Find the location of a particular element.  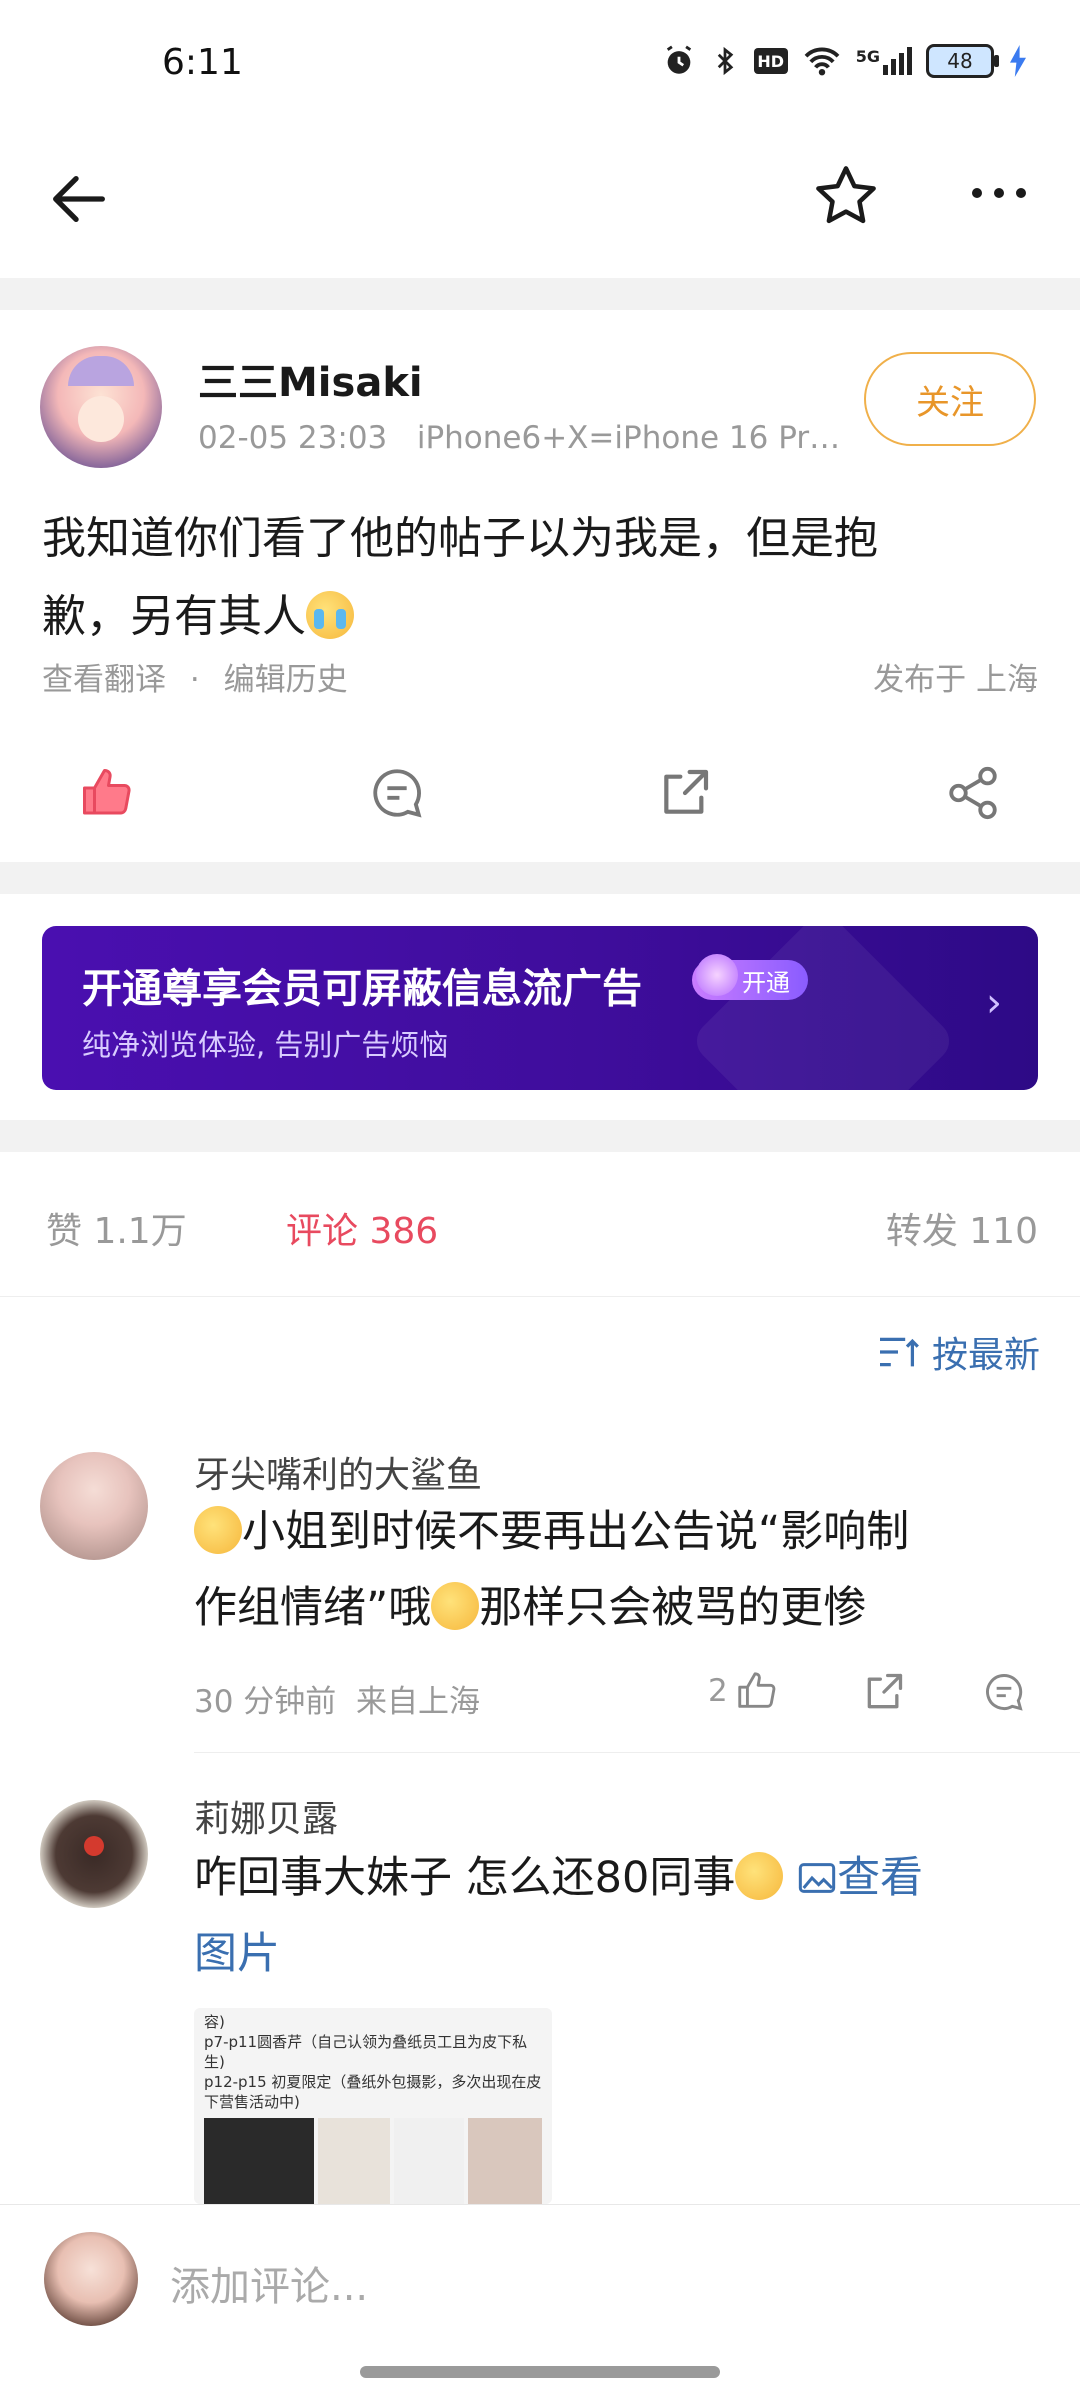

thumb-text-line: 容) is located at coordinates (214, 2022).